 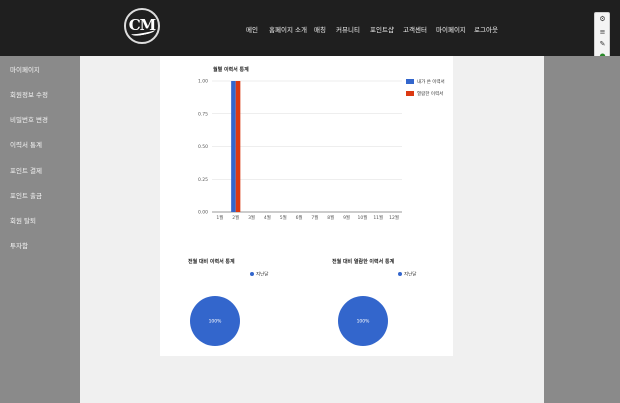 I want to click on nav-item-community: 커뮤니티, so click(x=348, y=29).